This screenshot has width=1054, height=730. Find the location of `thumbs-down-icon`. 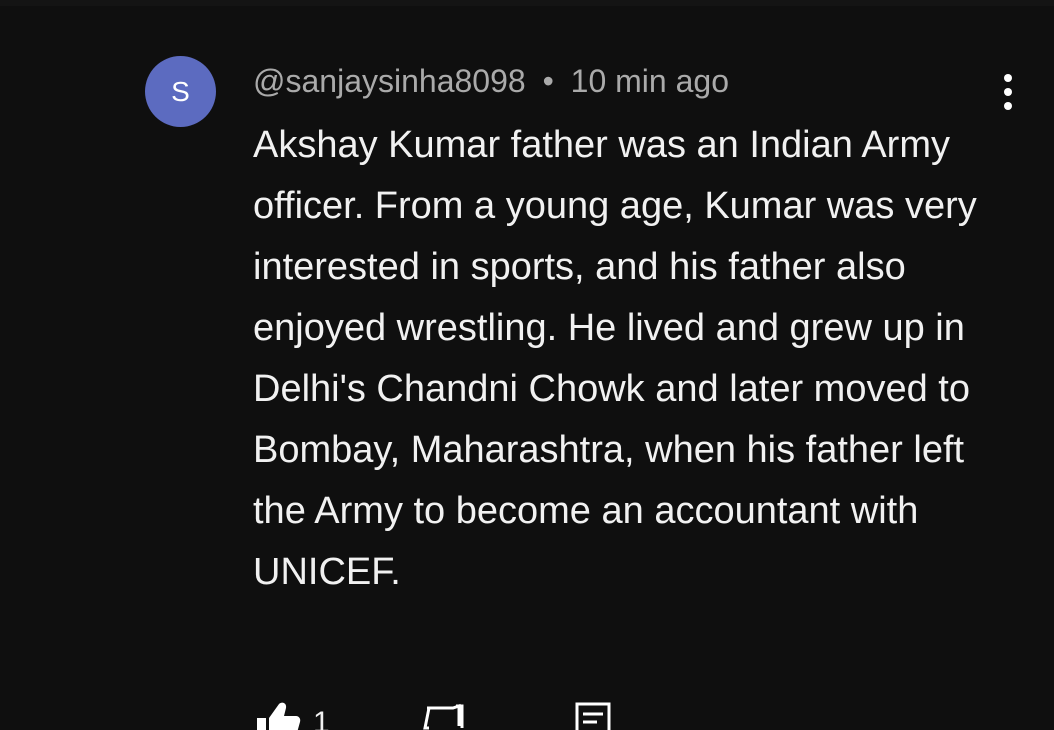

thumbs-down-icon is located at coordinates (443, 716).